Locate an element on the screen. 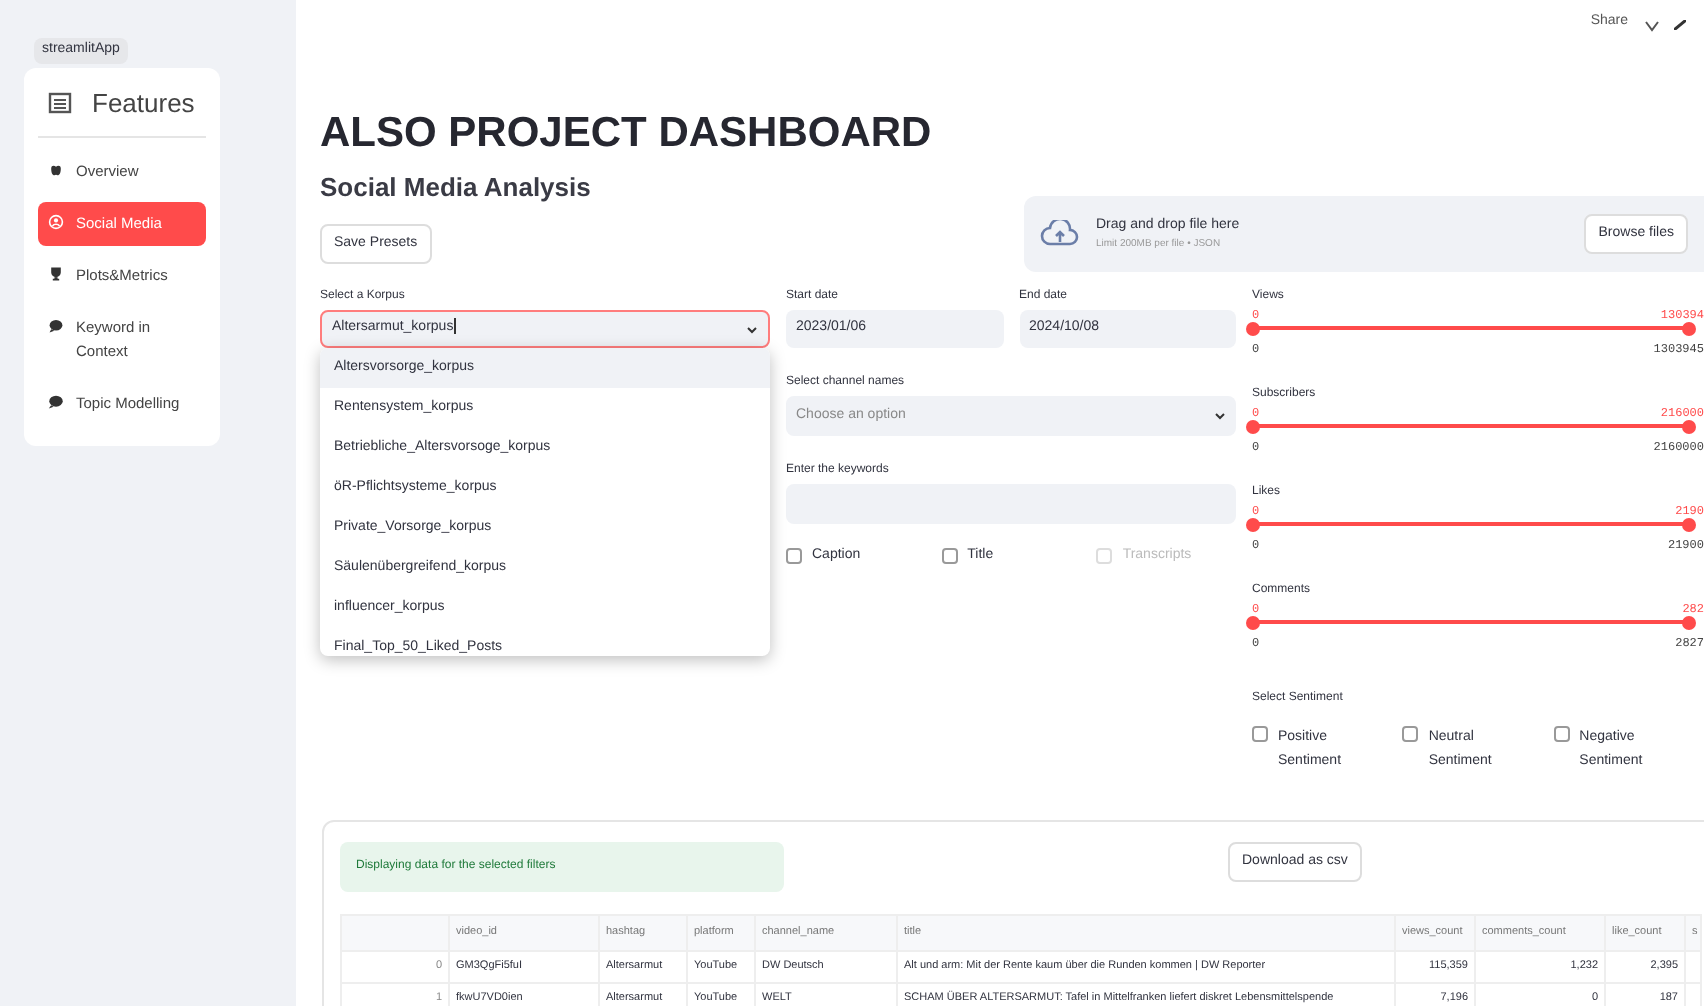  sidebar-title: Features is located at coordinates (143, 104).